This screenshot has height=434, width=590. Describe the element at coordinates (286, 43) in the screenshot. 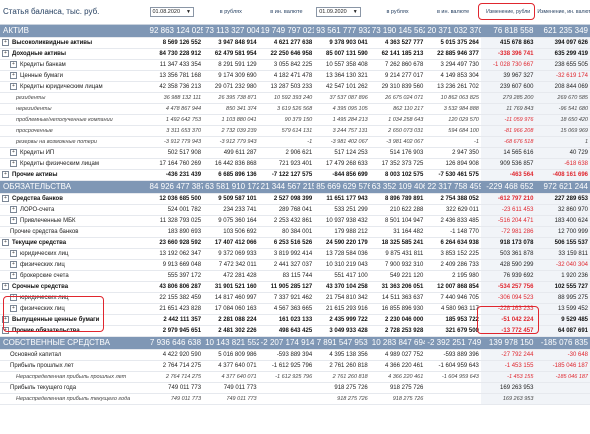

I see `value-cell: 4 621 277 638` at that location.